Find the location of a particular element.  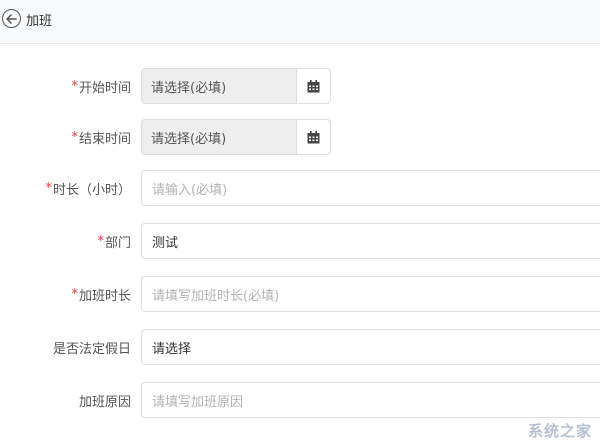

duration-input: 请输入(必填) is located at coordinates (370, 188).